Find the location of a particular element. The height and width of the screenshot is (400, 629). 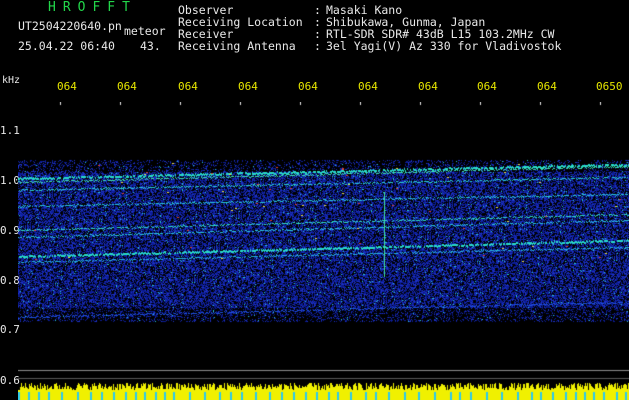

freq-tick: 0.9 is located at coordinates (10, 230).